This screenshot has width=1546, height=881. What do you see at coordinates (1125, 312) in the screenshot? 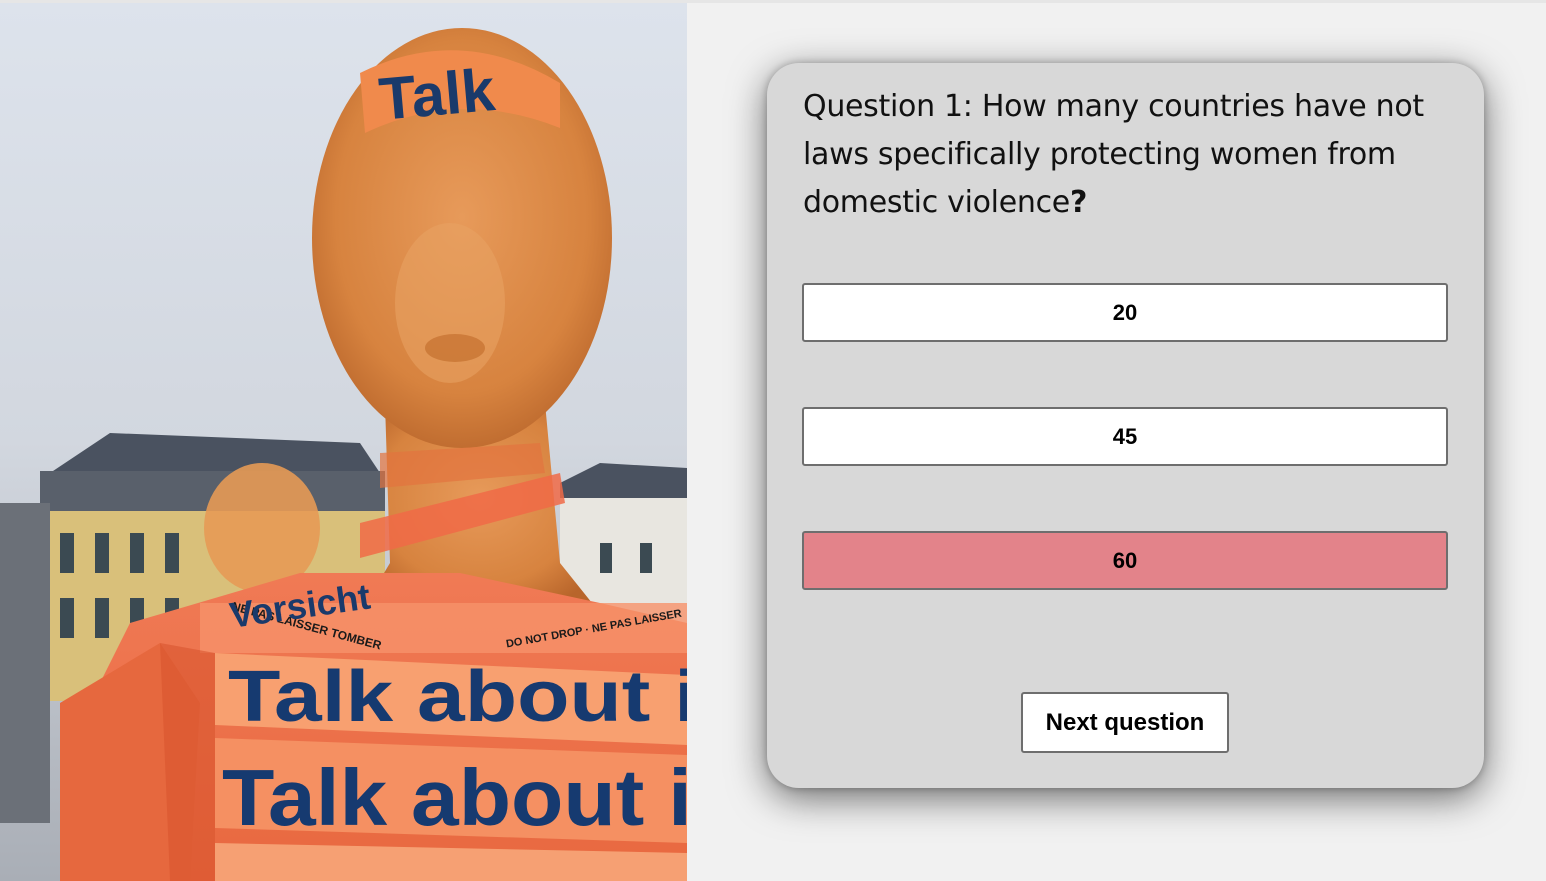
I see `answer-option-1: 20` at bounding box center [1125, 312].